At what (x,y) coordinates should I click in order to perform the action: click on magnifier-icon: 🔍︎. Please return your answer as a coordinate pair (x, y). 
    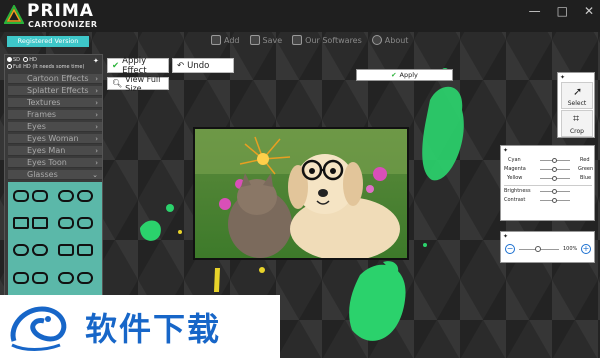
    Looking at the image, I should click on (117, 83).